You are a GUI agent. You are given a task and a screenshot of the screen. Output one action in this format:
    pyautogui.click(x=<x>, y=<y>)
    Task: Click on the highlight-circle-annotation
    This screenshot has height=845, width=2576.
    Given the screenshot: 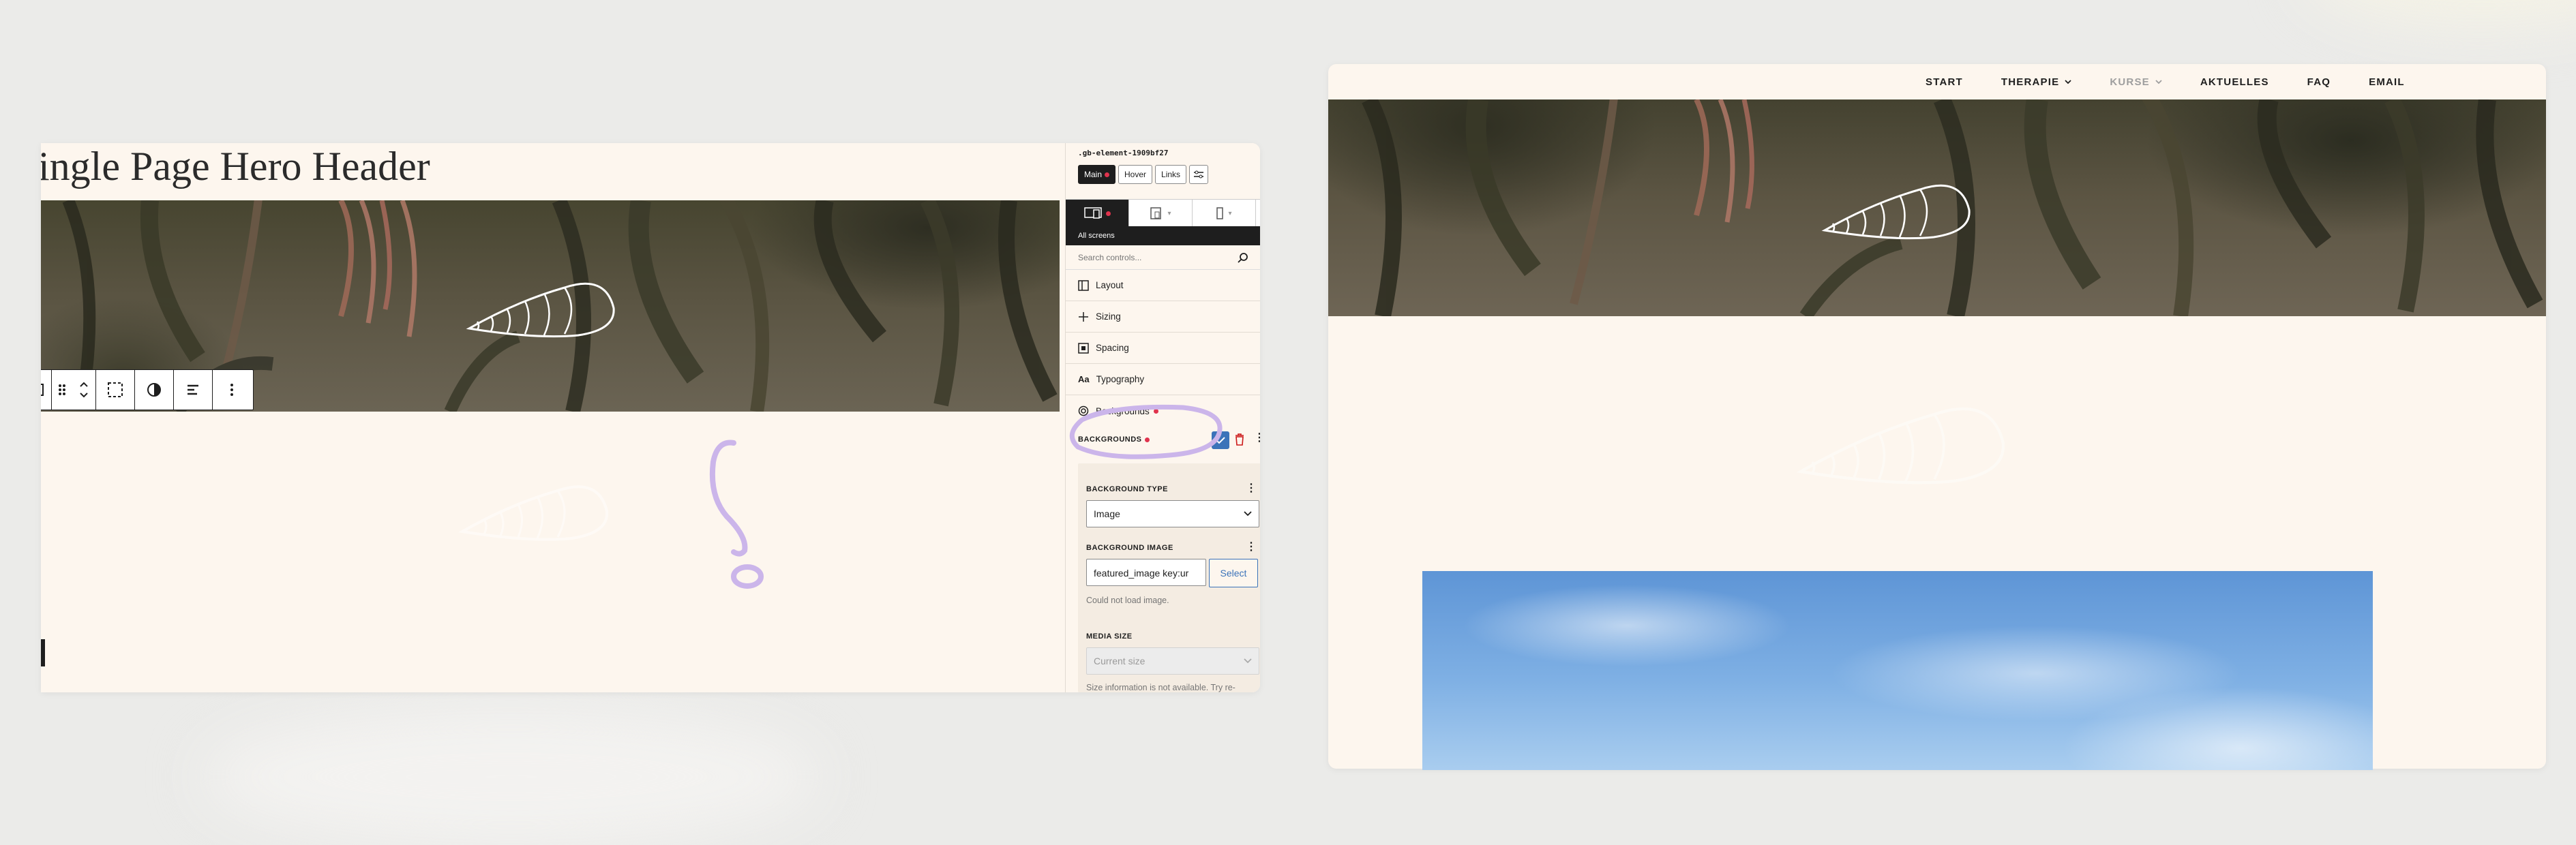 What is the action you would take?
    pyautogui.click(x=1146, y=431)
    